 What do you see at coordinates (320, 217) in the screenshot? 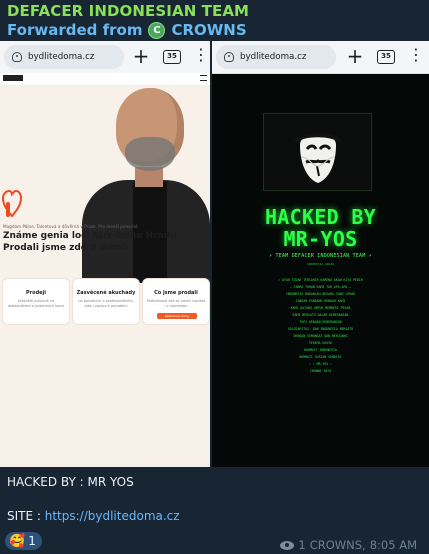
I see `hacked-title-line-1: HACKED BY` at bounding box center [320, 217].